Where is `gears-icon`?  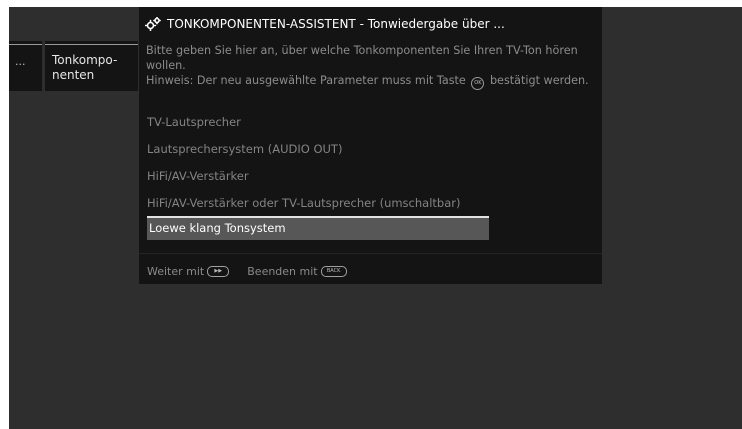
gears-icon is located at coordinates (153, 24).